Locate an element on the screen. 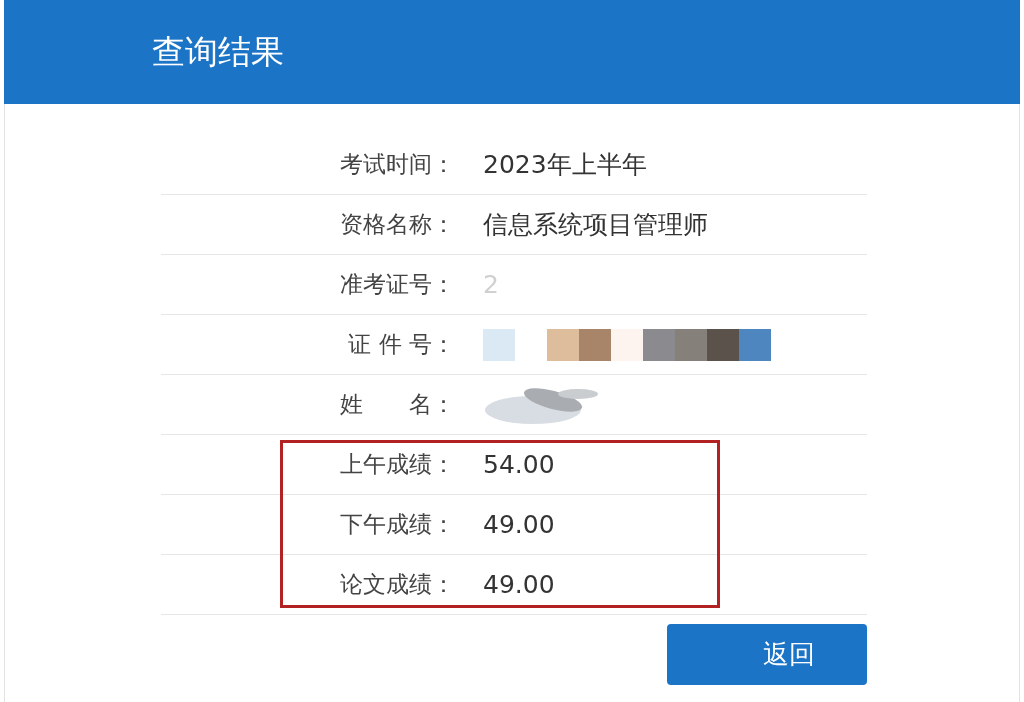 This screenshot has height=702, width=1024. field-label: 准考证号： is located at coordinates (397, 285).